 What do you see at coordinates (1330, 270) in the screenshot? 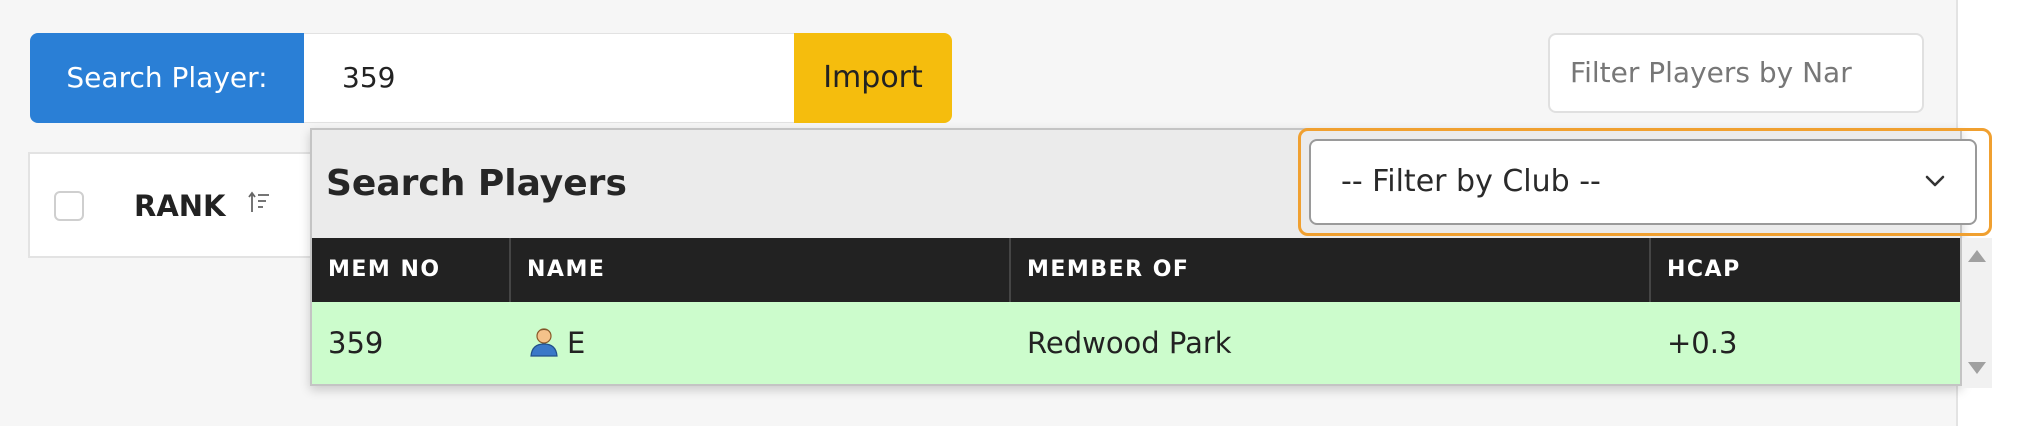
I see `column-header-member-of: MEMBER OF` at bounding box center [1330, 270].